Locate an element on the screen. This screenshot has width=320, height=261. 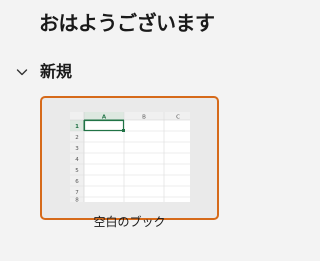
new-section-toggle: 新規 is located at coordinates (43, 72).